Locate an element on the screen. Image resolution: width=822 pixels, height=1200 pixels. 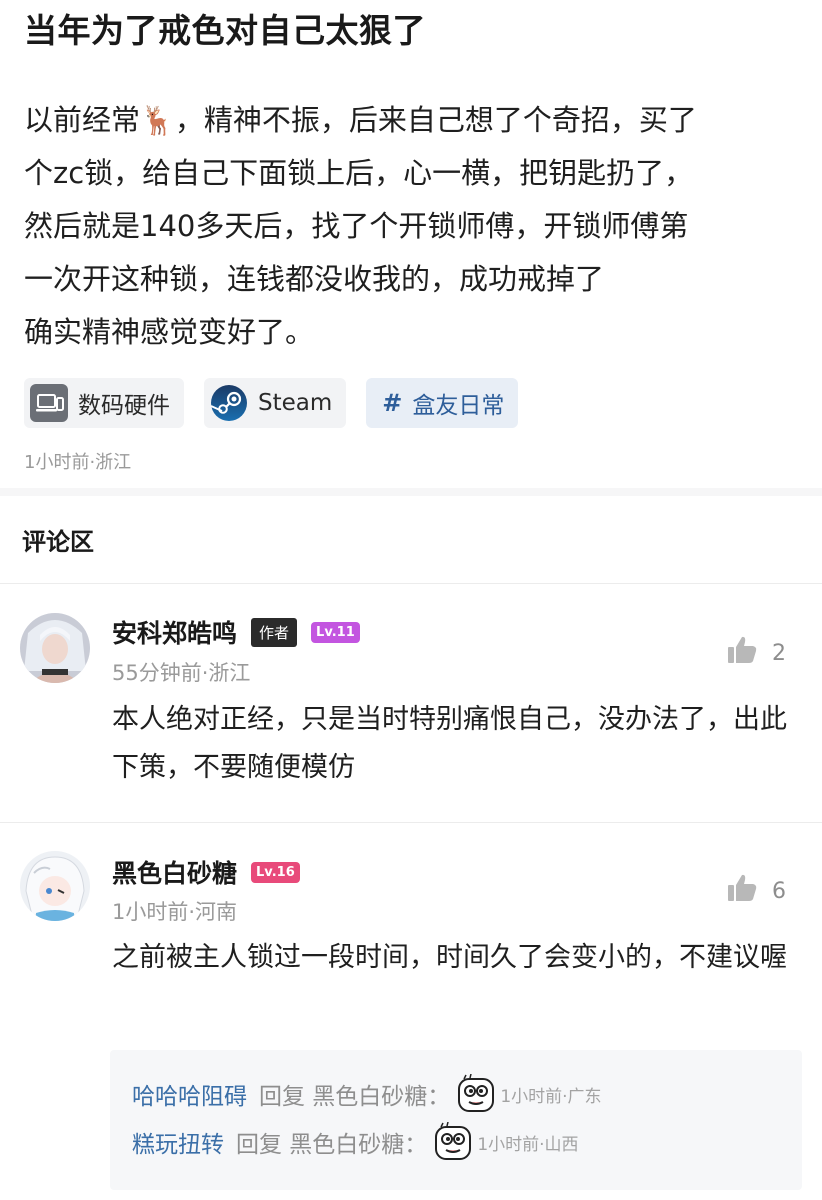
comments-title: 评论区 is located at coordinates (58, 542).